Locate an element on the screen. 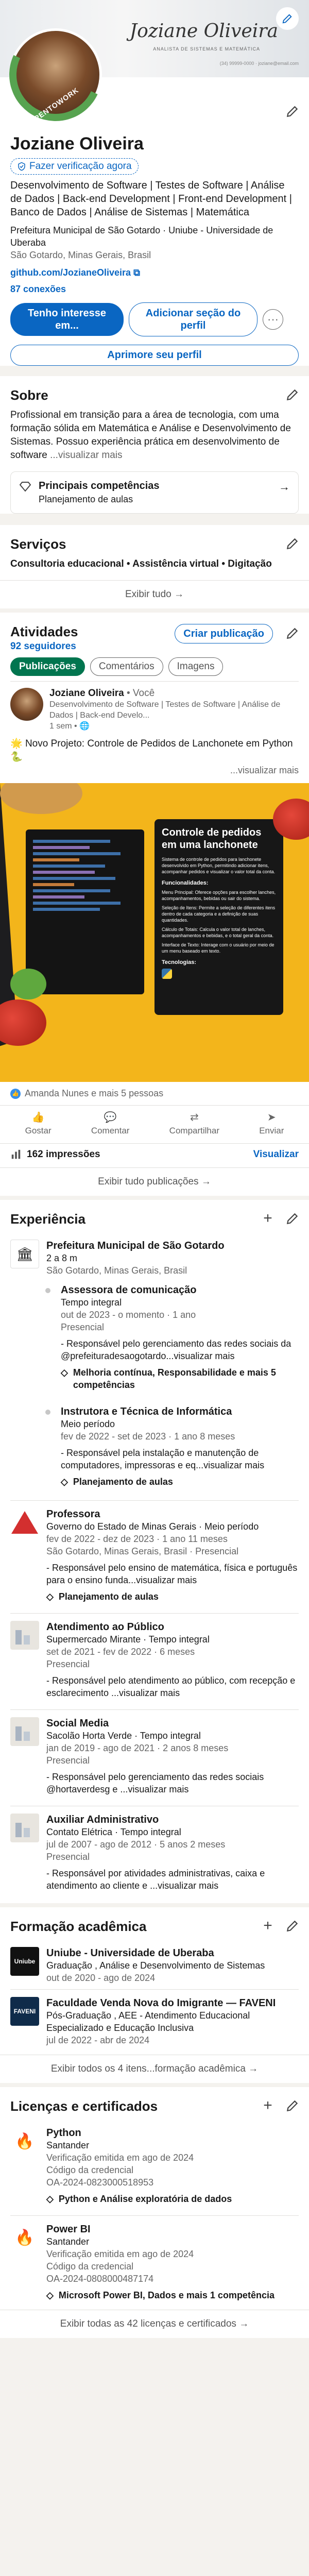 This screenshot has height=2576, width=309. post-author-degree: • Você is located at coordinates (140, 693).